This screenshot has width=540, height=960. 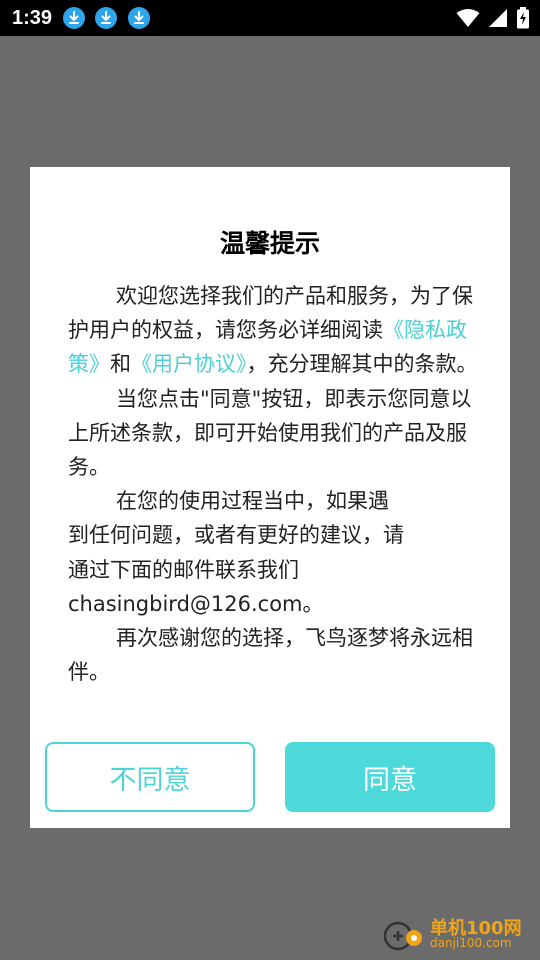 What do you see at coordinates (270, 433) in the screenshot?
I see `consent-text: 当您点击"同意"按钮，即表示您同意以上所述条款，即可开始使用我们的产品及服务。` at bounding box center [270, 433].